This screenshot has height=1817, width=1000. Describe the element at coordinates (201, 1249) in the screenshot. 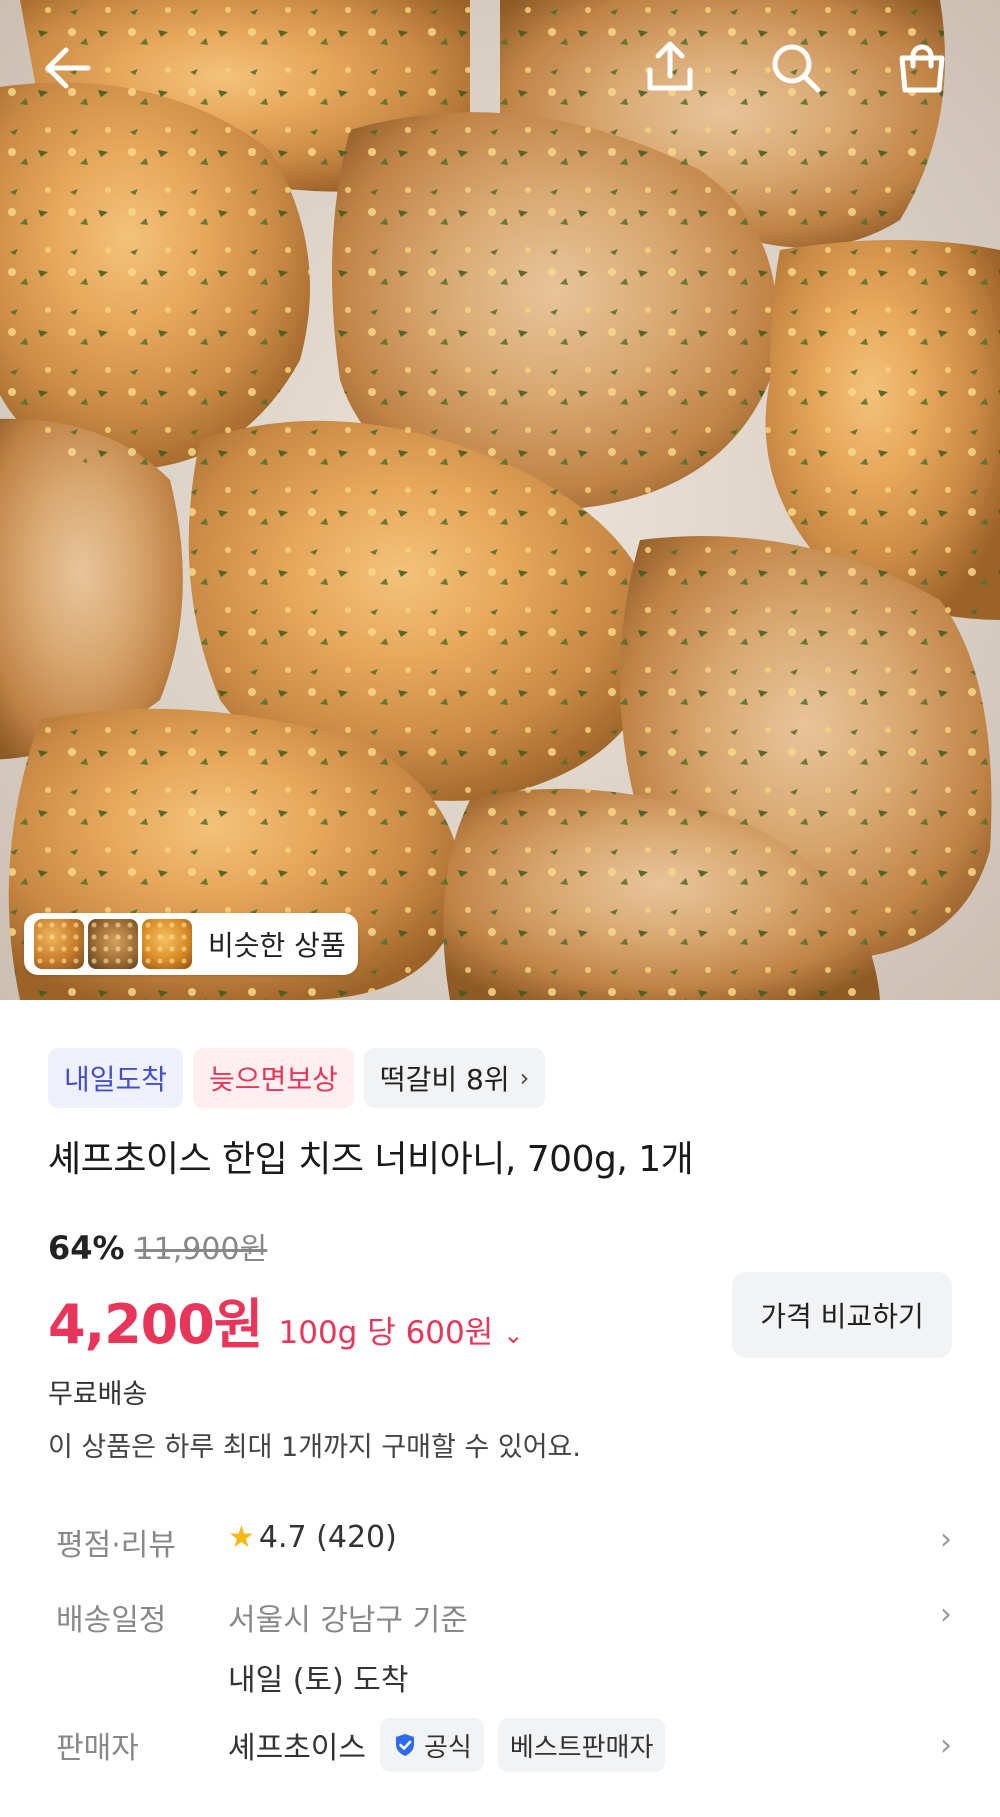

I see `original-price: 11,900원` at that location.